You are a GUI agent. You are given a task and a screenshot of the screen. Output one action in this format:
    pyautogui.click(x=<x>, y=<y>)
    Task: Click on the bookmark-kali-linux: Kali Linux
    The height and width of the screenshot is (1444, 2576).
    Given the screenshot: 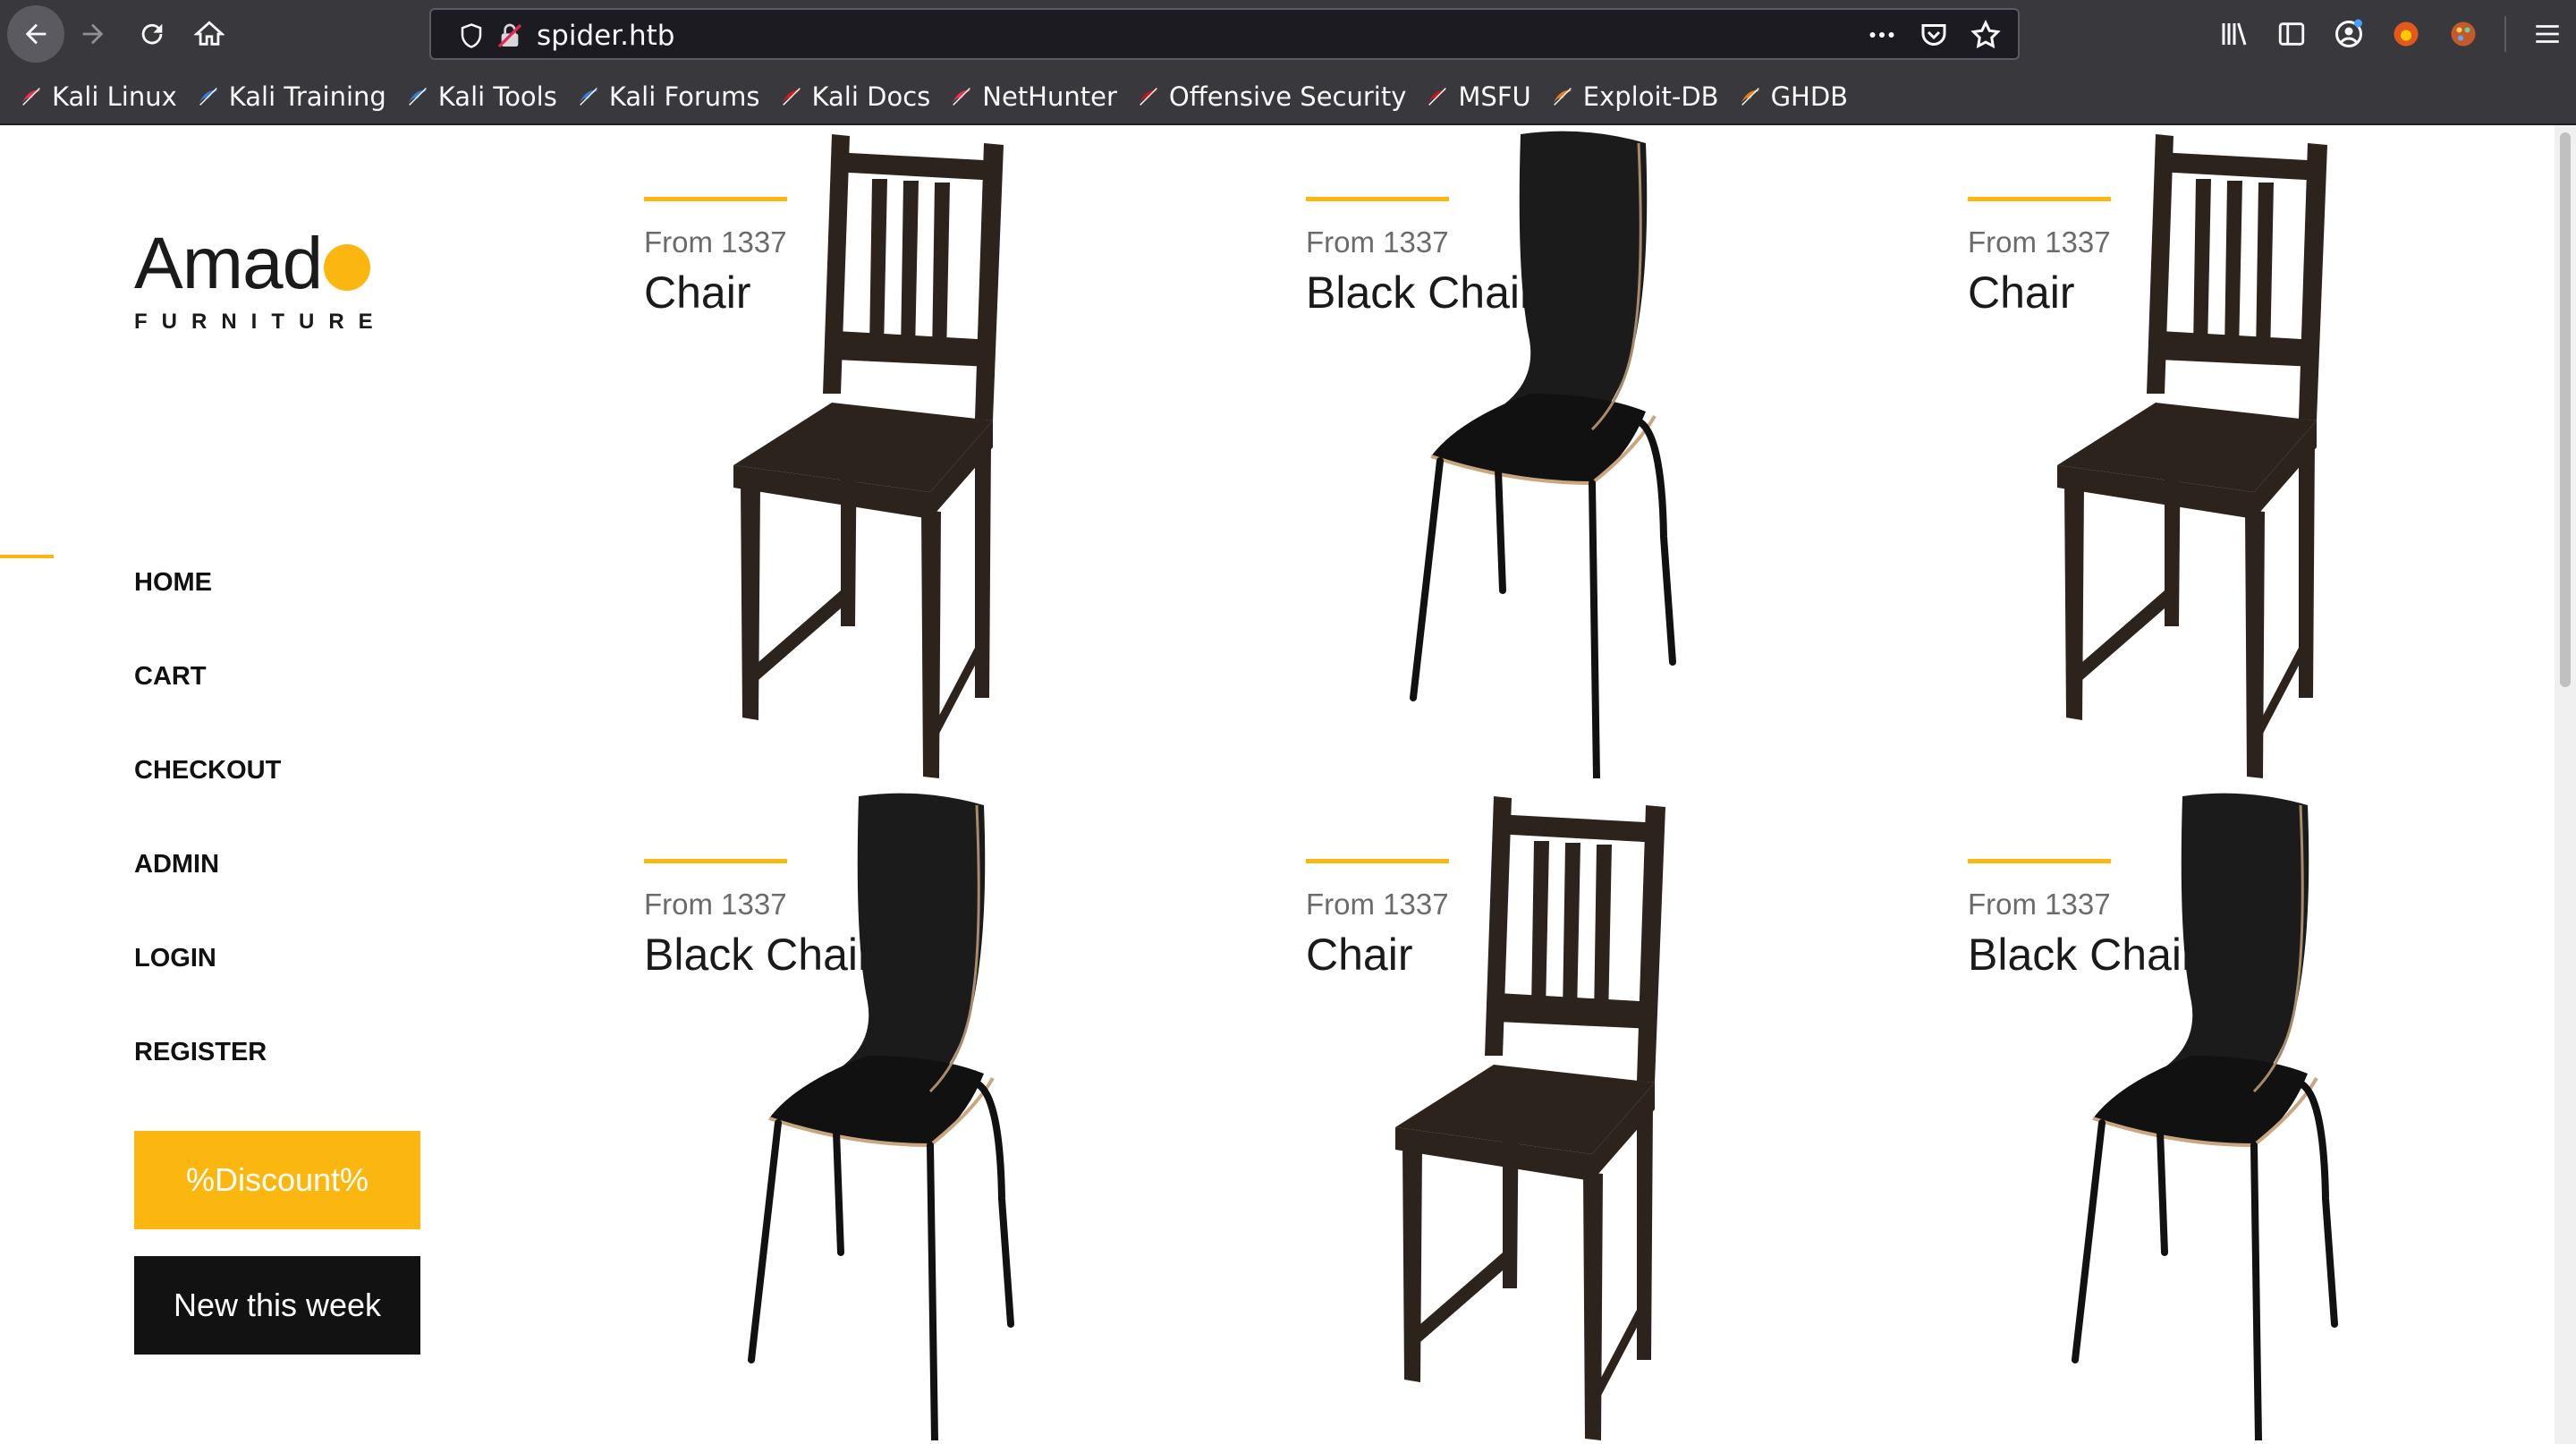 What is the action you would take?
    pyautogui.click(x=97, y=96)
    